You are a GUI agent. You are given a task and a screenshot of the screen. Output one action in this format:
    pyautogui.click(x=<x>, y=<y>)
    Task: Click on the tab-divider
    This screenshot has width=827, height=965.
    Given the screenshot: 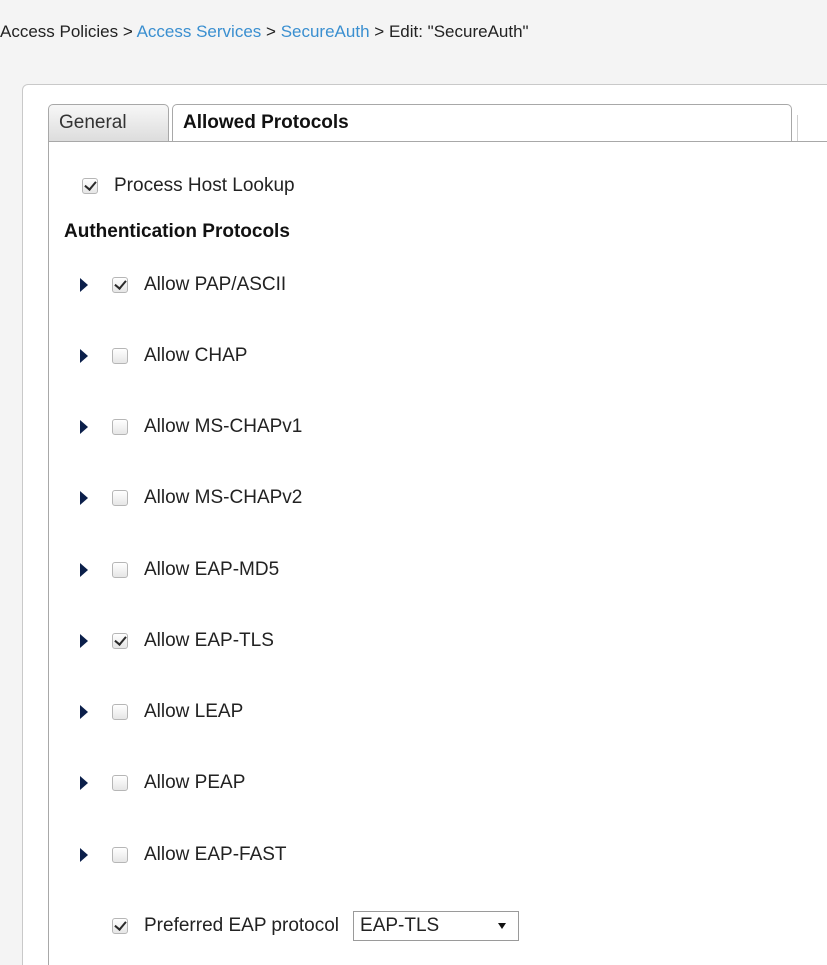 What is the action you would take?
    pyautogui.click(x=797, y=129)
    